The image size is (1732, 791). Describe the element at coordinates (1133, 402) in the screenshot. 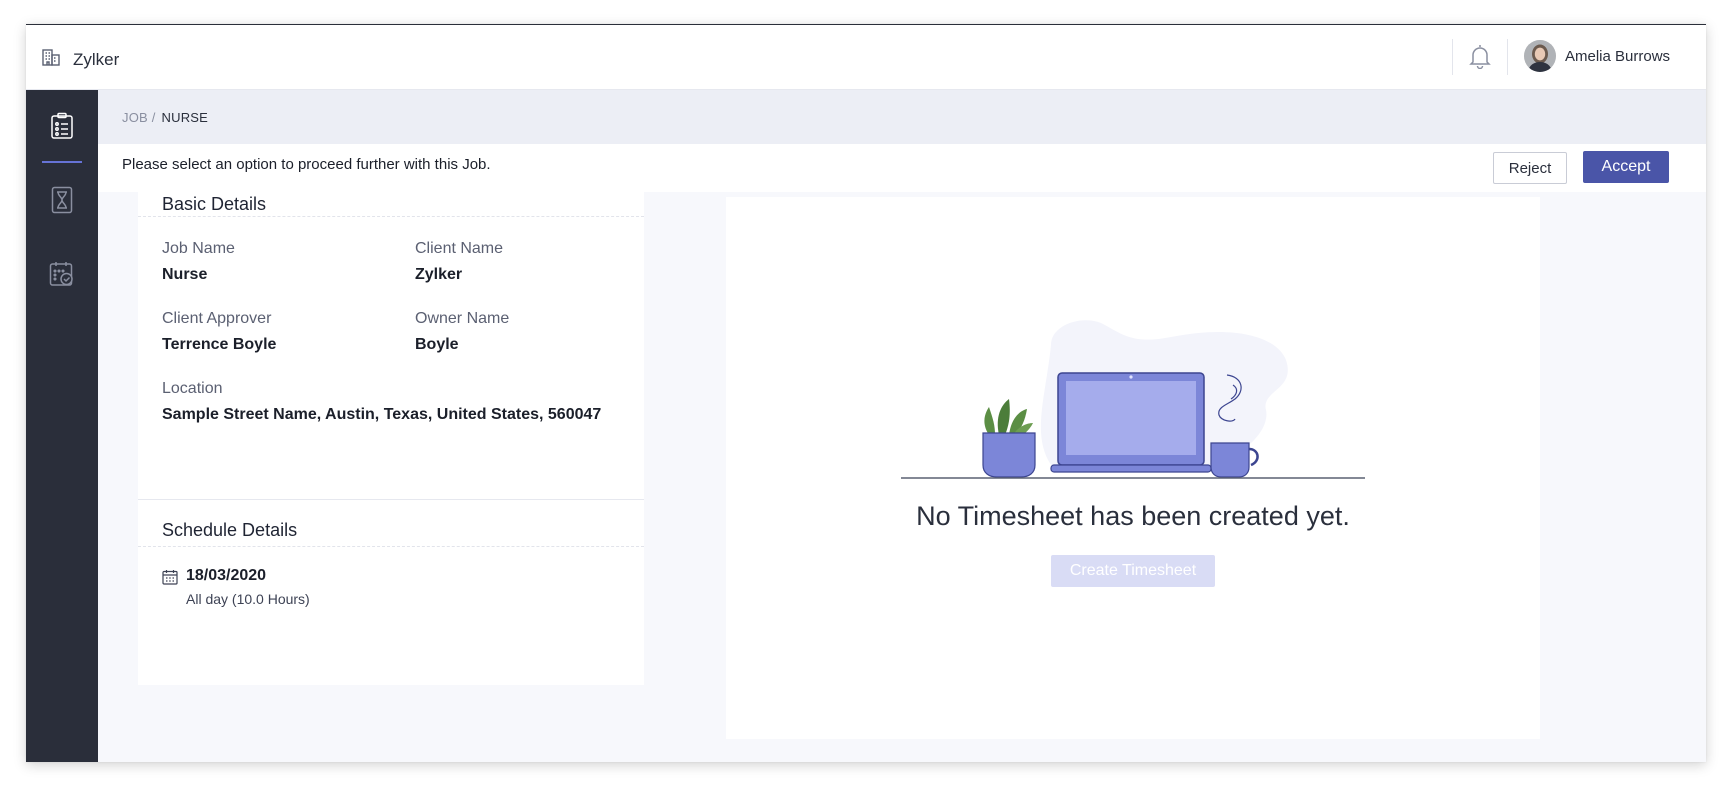

I see `empty-state-illustration` at that location.